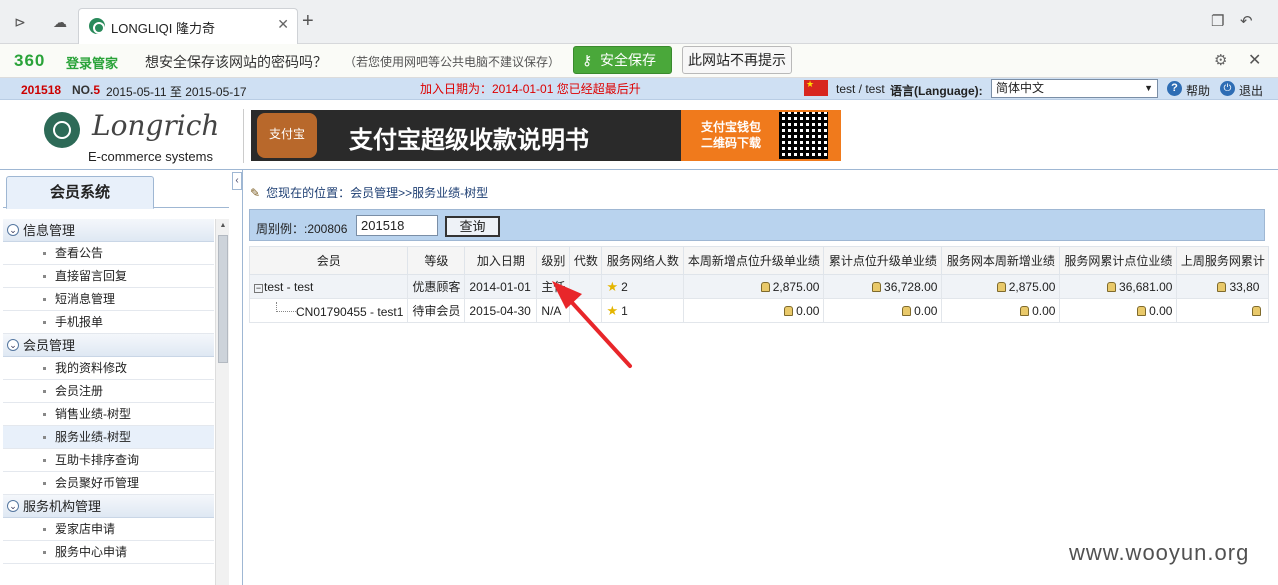  Describe the element at coordinates (1118, 260) in the screenshot. I see `col-header: 服务网累计点位业绩` at that location.